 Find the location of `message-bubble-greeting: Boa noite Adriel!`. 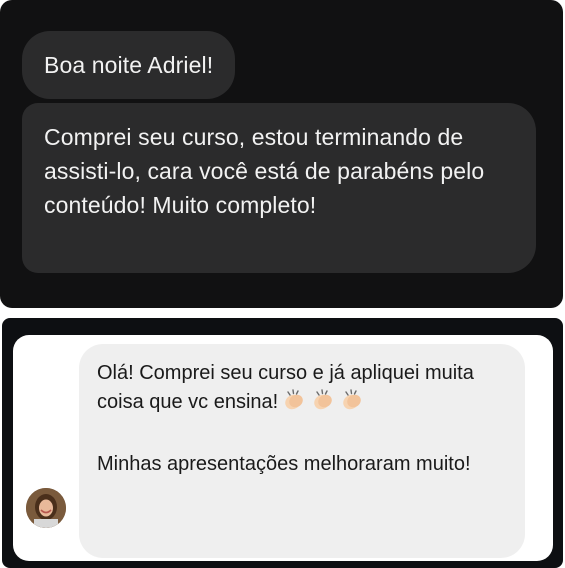

message-bubble-greeting: Boa noite Adriel! is located at coordinates (129, 65).